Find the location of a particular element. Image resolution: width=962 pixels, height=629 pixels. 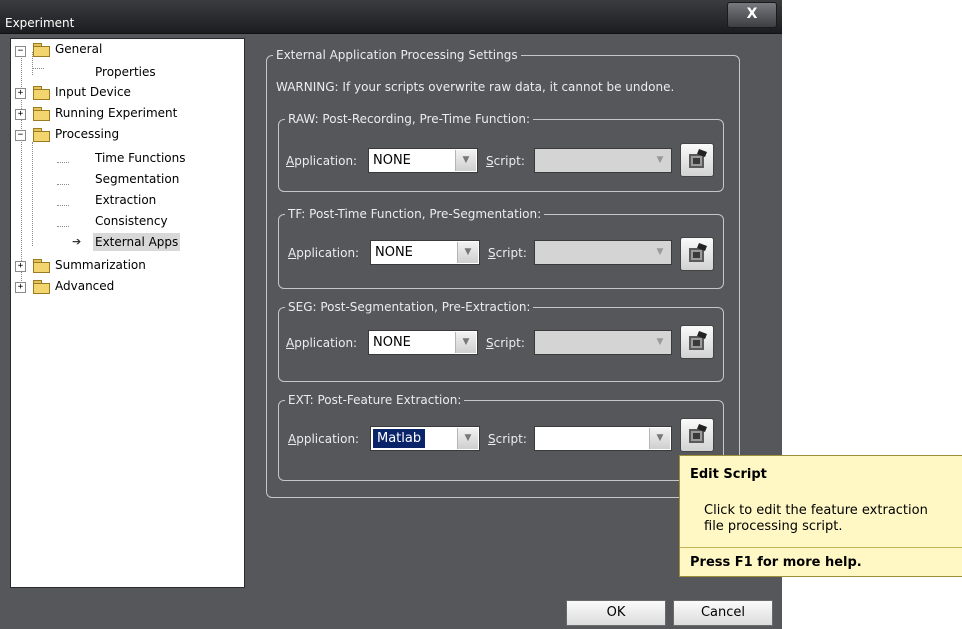

tree-item-processing: Processing is located at coordinates (87, 134).